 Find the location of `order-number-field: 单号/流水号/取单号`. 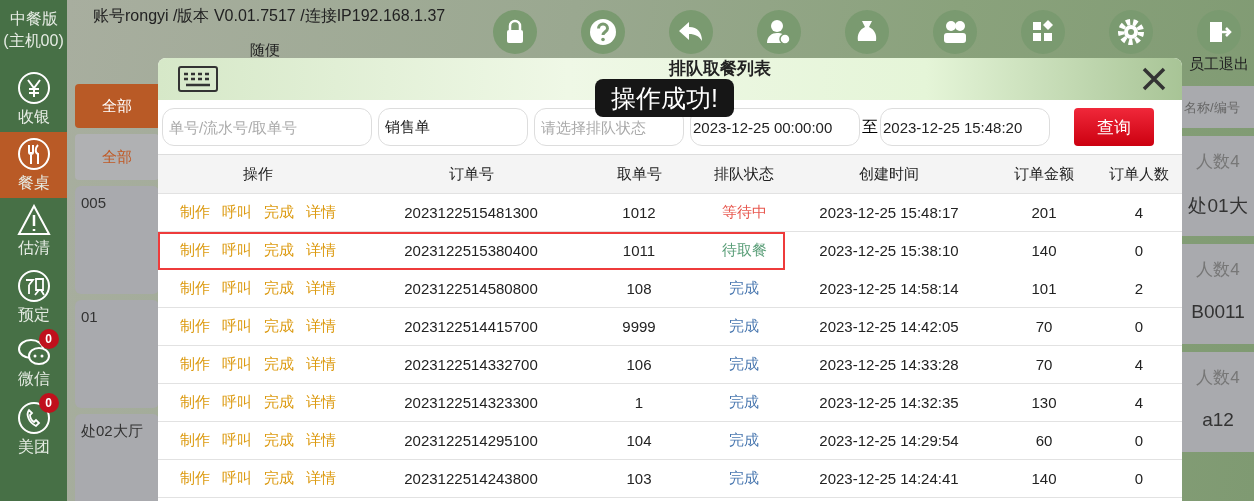

order-number-field: 单号/流水号/取单号 is located at coordinates (267, 127).